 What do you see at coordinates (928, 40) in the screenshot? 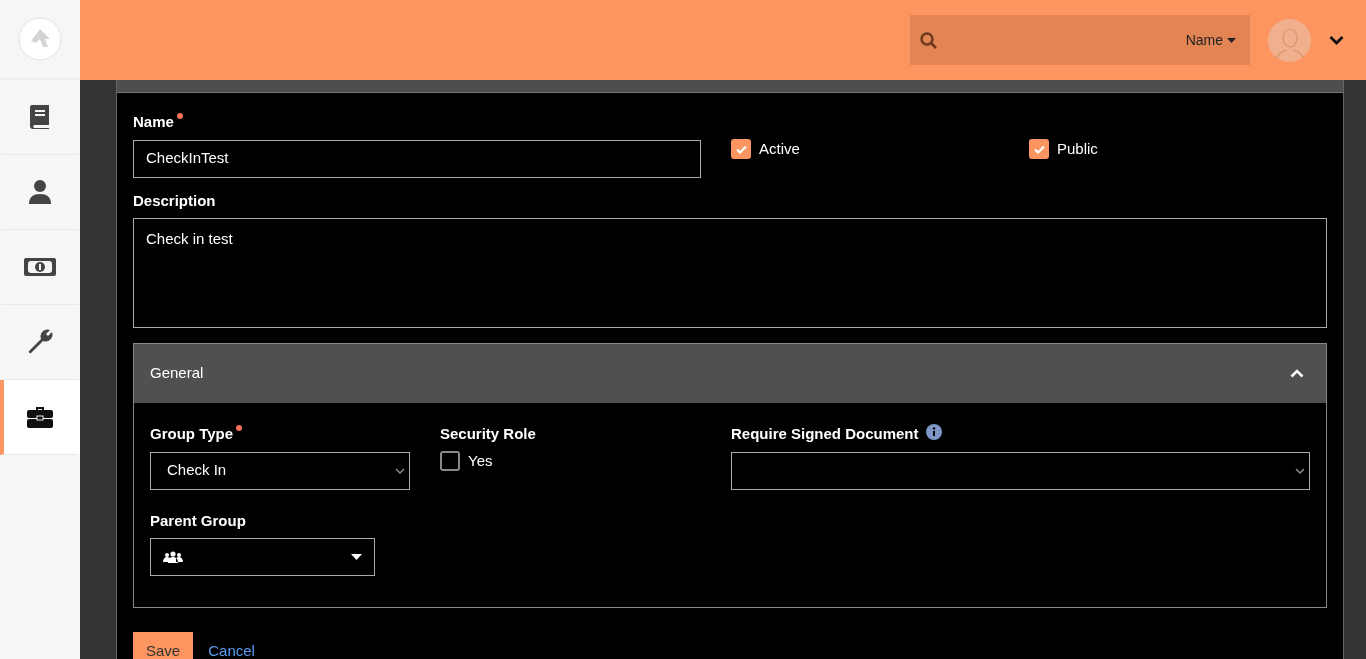
I see `search-icon` at bounding box center [928, 40].